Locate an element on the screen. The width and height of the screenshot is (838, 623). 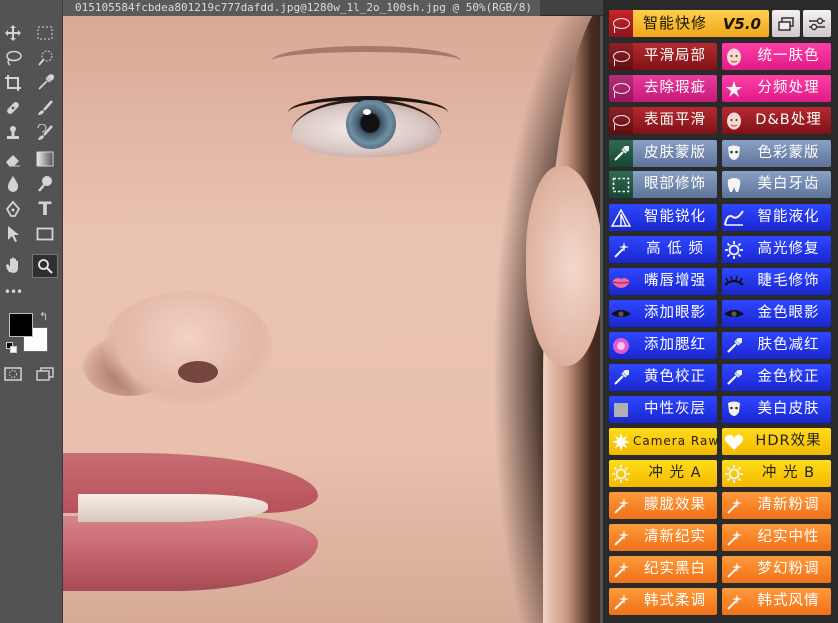
plugin-button-32: 纪实黑白 is located at coordinates (663, 569).